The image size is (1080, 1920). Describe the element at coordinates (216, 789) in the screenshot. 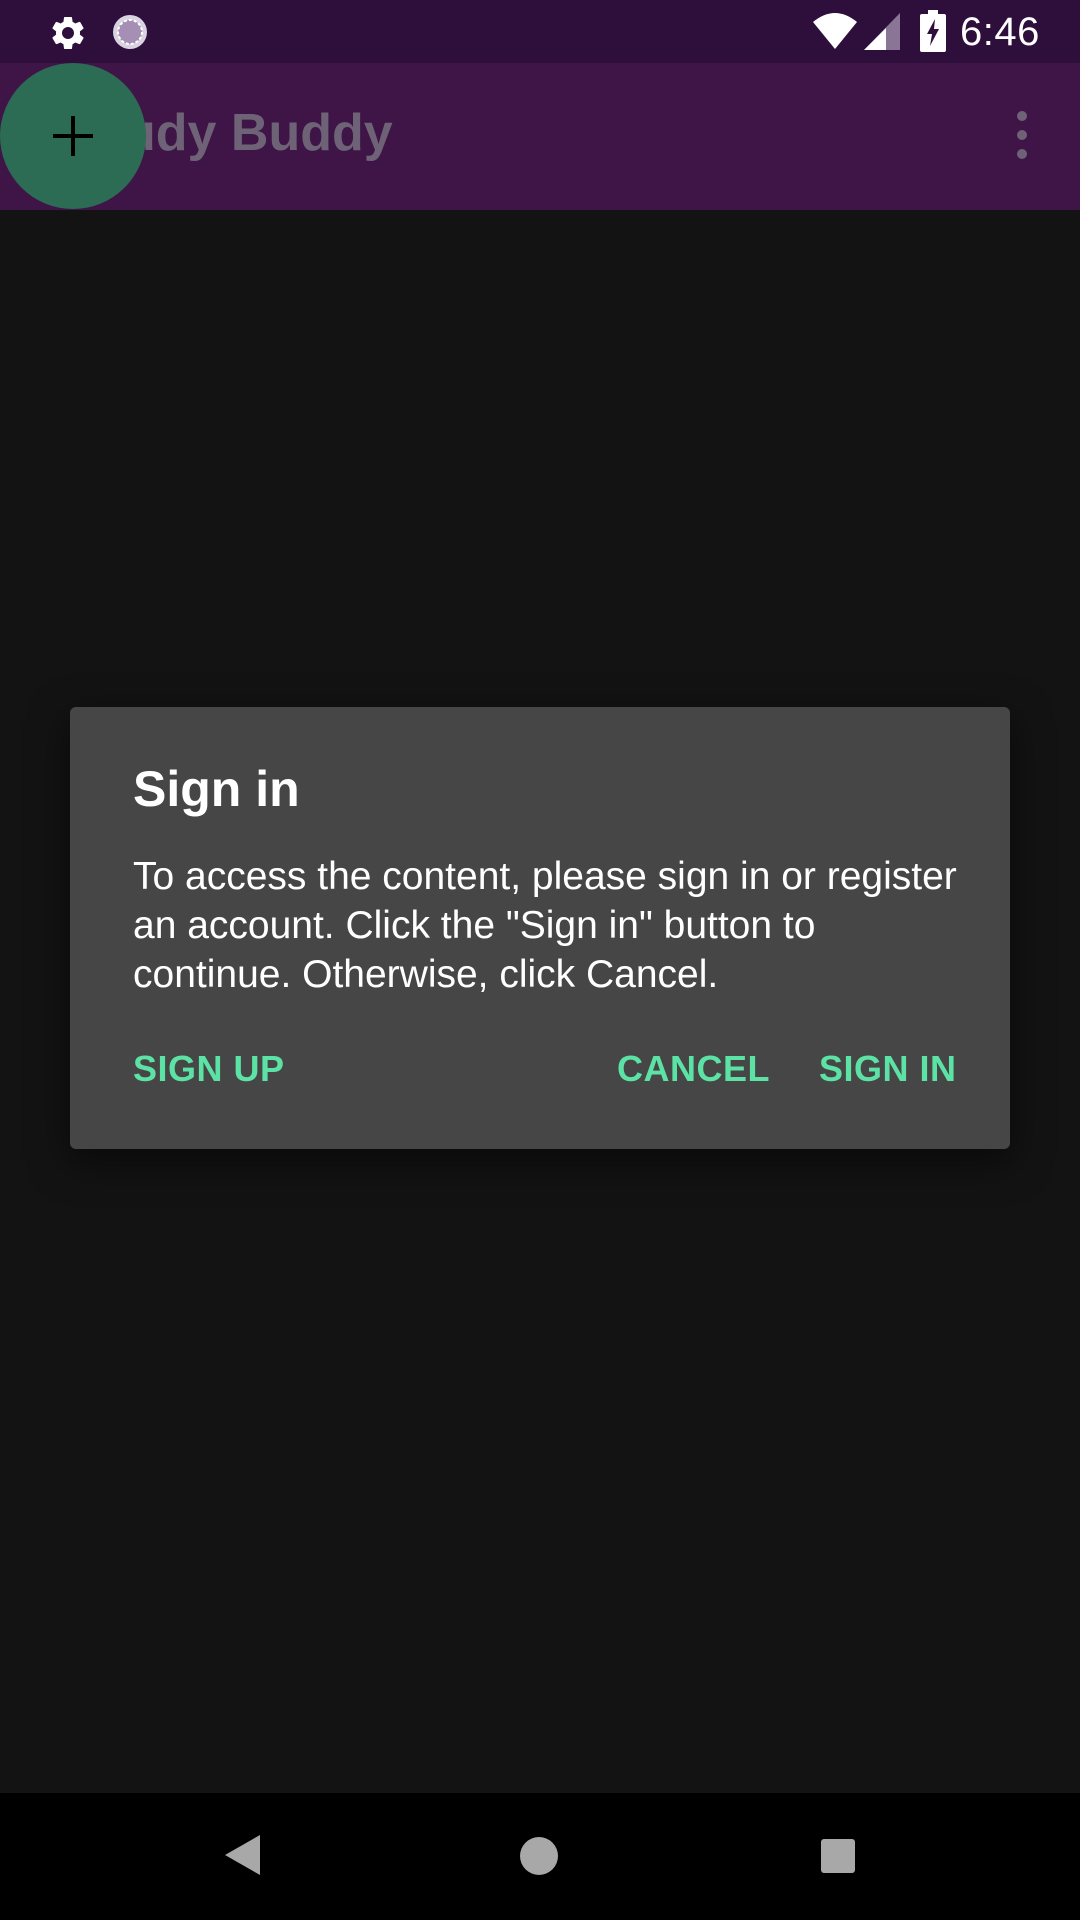

I see `dialog-title: Sign in` at that location.